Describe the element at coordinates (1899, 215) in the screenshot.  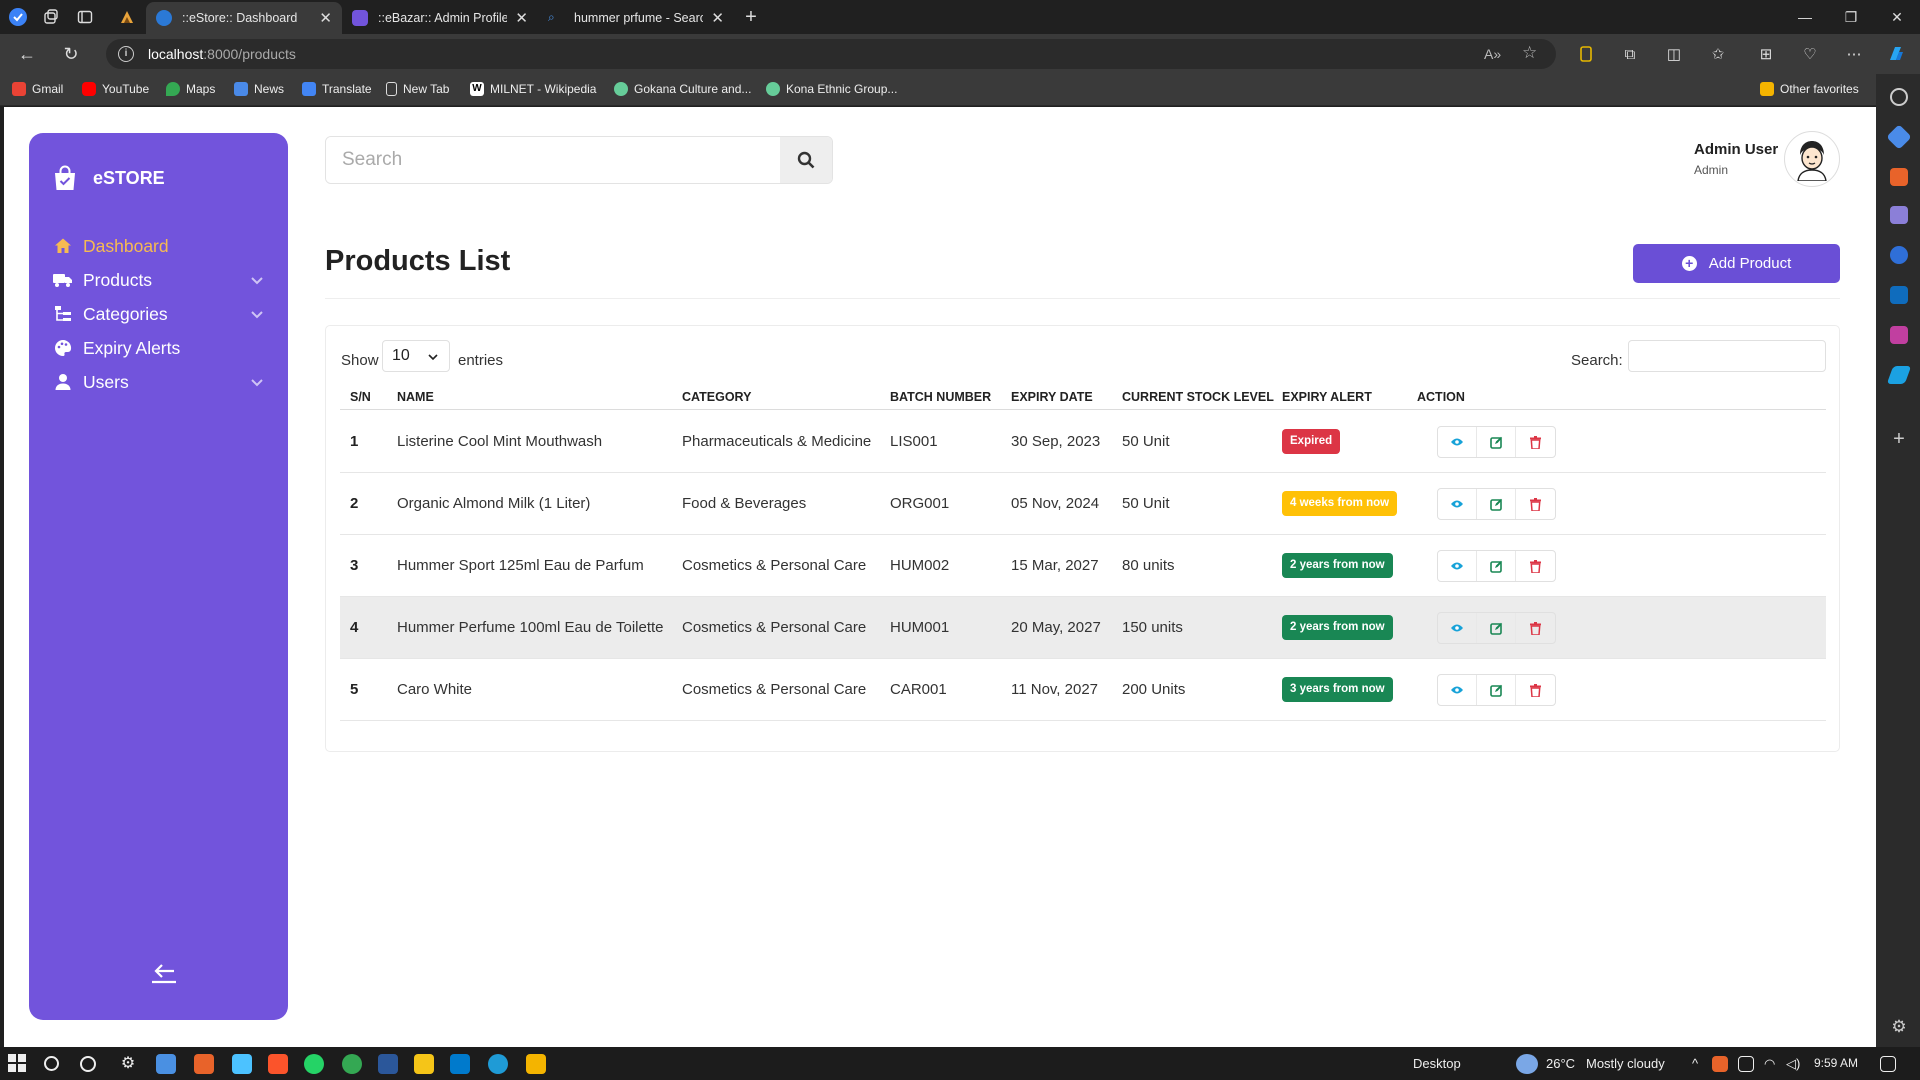
I see `games-icon` at that location.